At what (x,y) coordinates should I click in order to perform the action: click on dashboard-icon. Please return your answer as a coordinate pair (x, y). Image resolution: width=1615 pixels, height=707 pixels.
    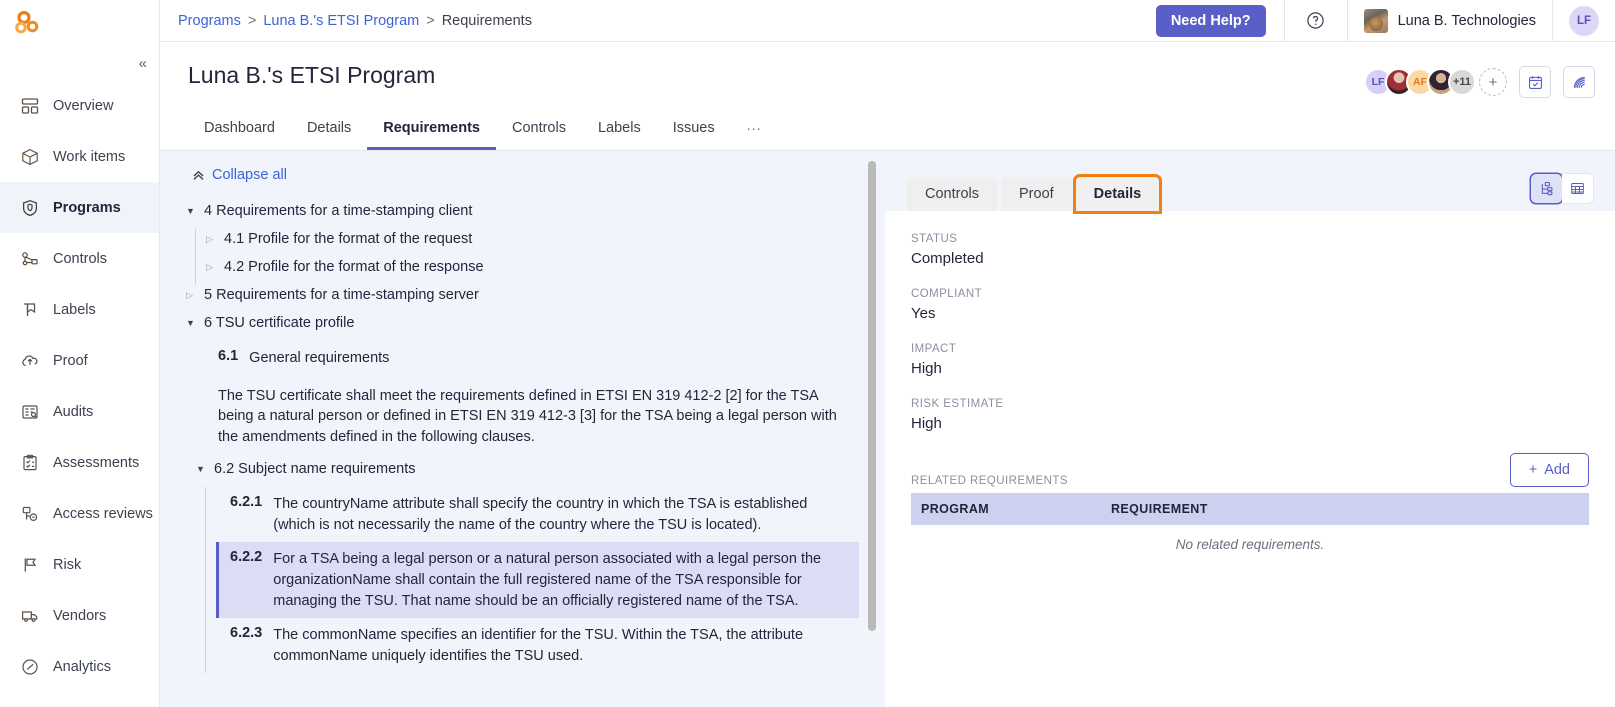
    Looking at the image, I should click on (30, 106).